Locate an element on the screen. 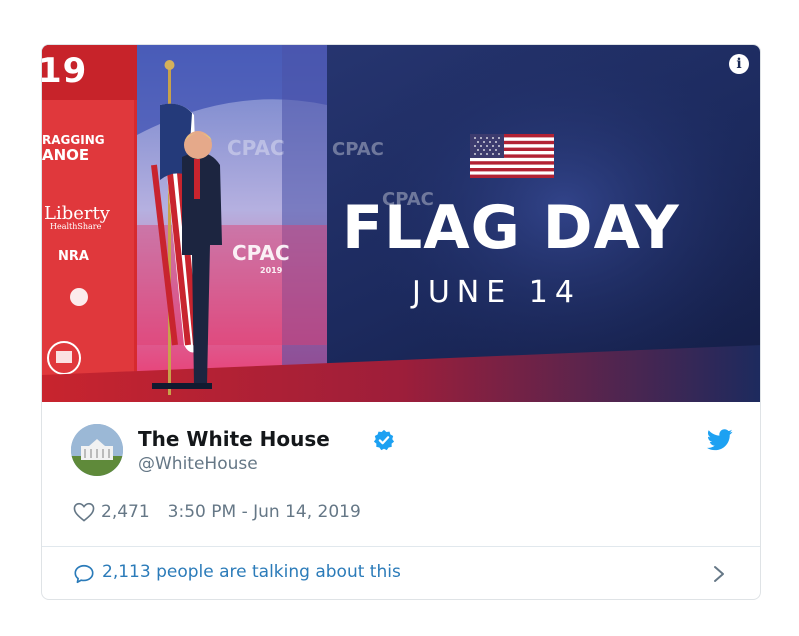  conversation-count-text: 2,113 people are talking about this is located at coordinates (251, 572).